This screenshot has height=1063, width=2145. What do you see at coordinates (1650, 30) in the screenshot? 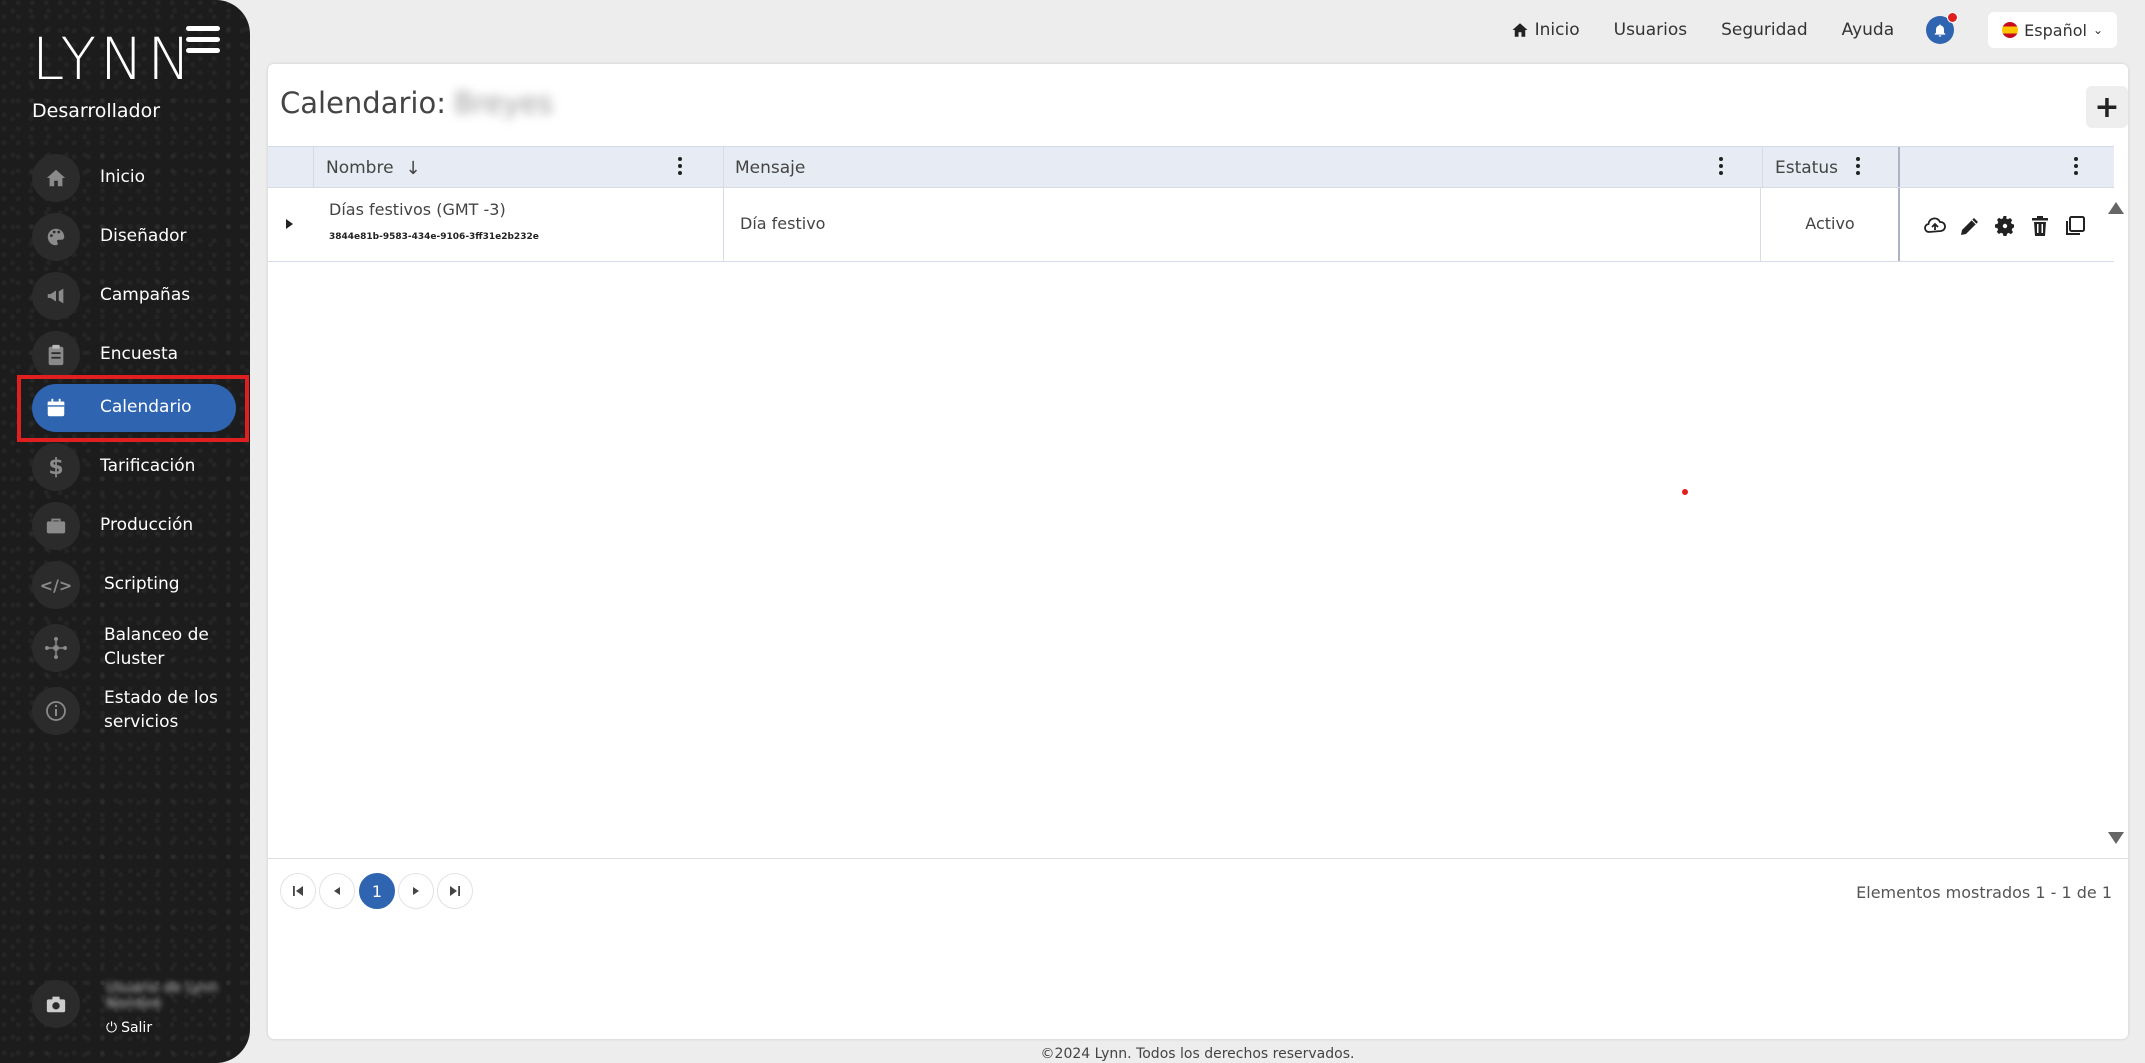
I see `top-link-usuarios: Usuarios` at bounding box center [1650, 30].